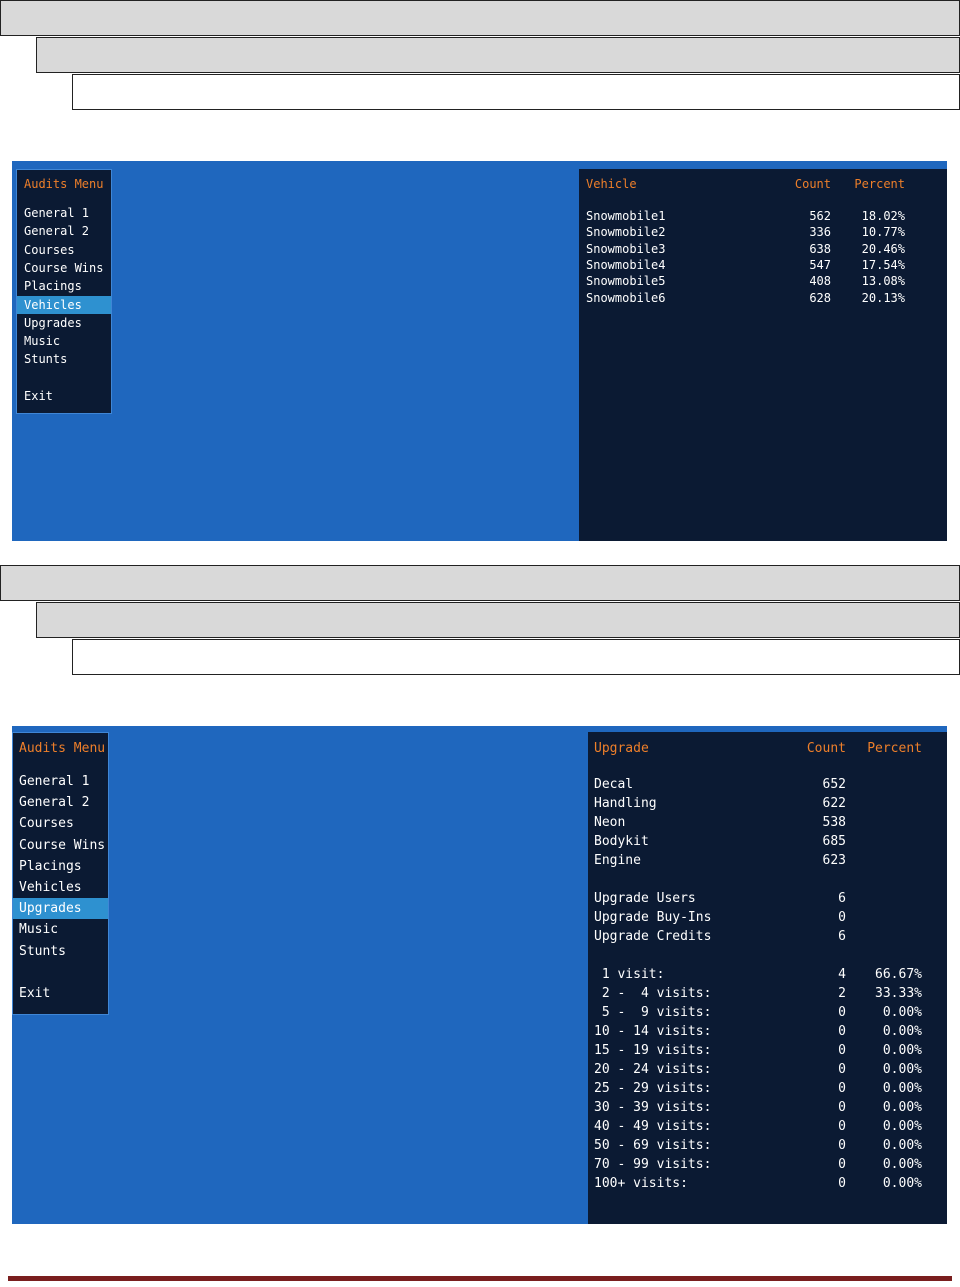 This screenshot has height=1287, width=960. What do you see at coordinates (898, 993) in the screenshot?
I see `row-percent: 33.33%` at bounding box center [898, 993].